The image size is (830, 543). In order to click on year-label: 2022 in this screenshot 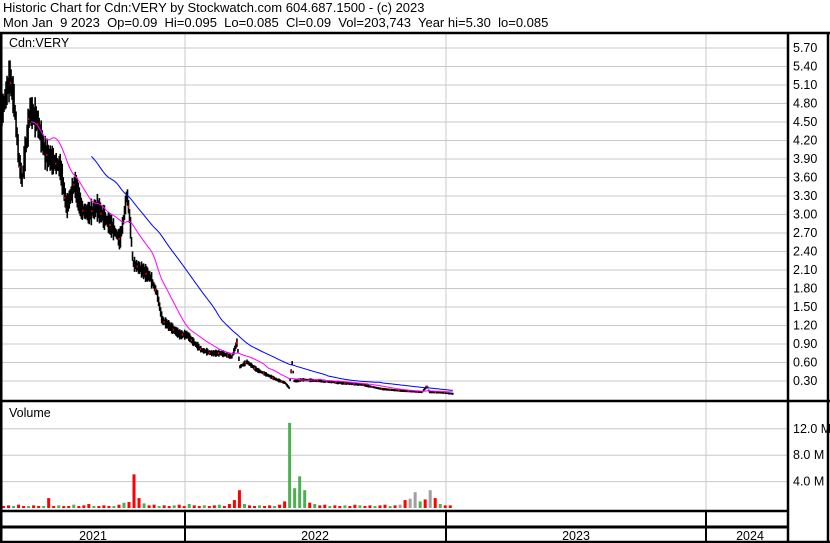, I will do `click(315, 536)`.